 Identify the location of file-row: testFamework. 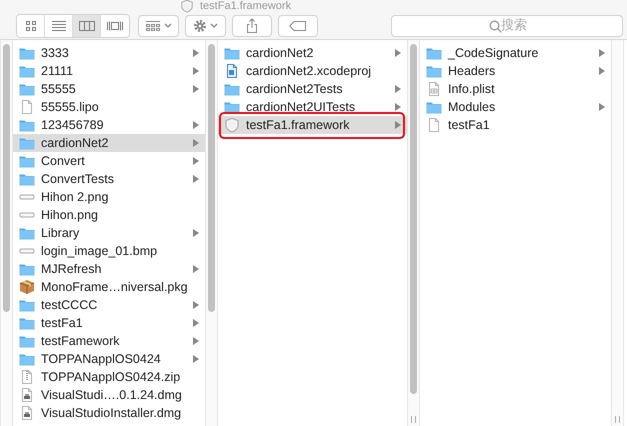
(109, 341).